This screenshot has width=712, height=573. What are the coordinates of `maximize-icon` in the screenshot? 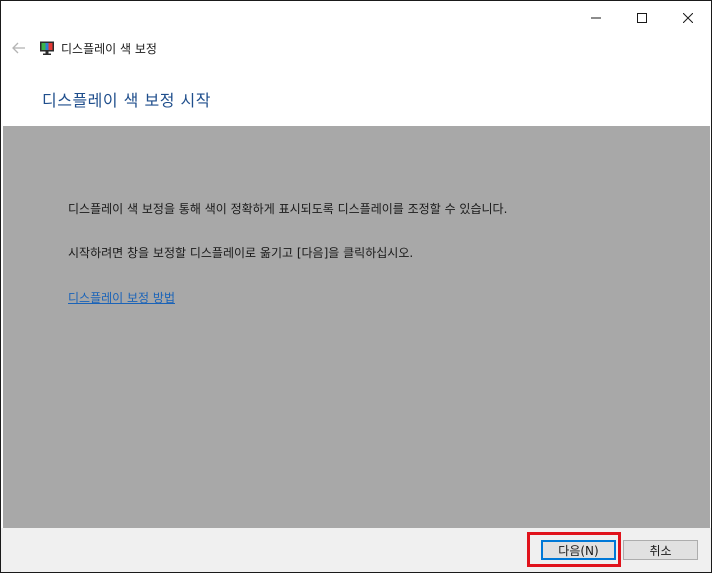 It's located at (642, 18).